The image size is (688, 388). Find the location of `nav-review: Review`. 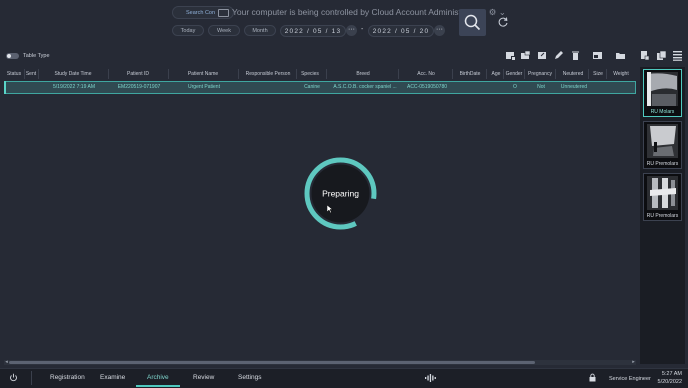

nav-review: Review is located at coordinates (203, 377).